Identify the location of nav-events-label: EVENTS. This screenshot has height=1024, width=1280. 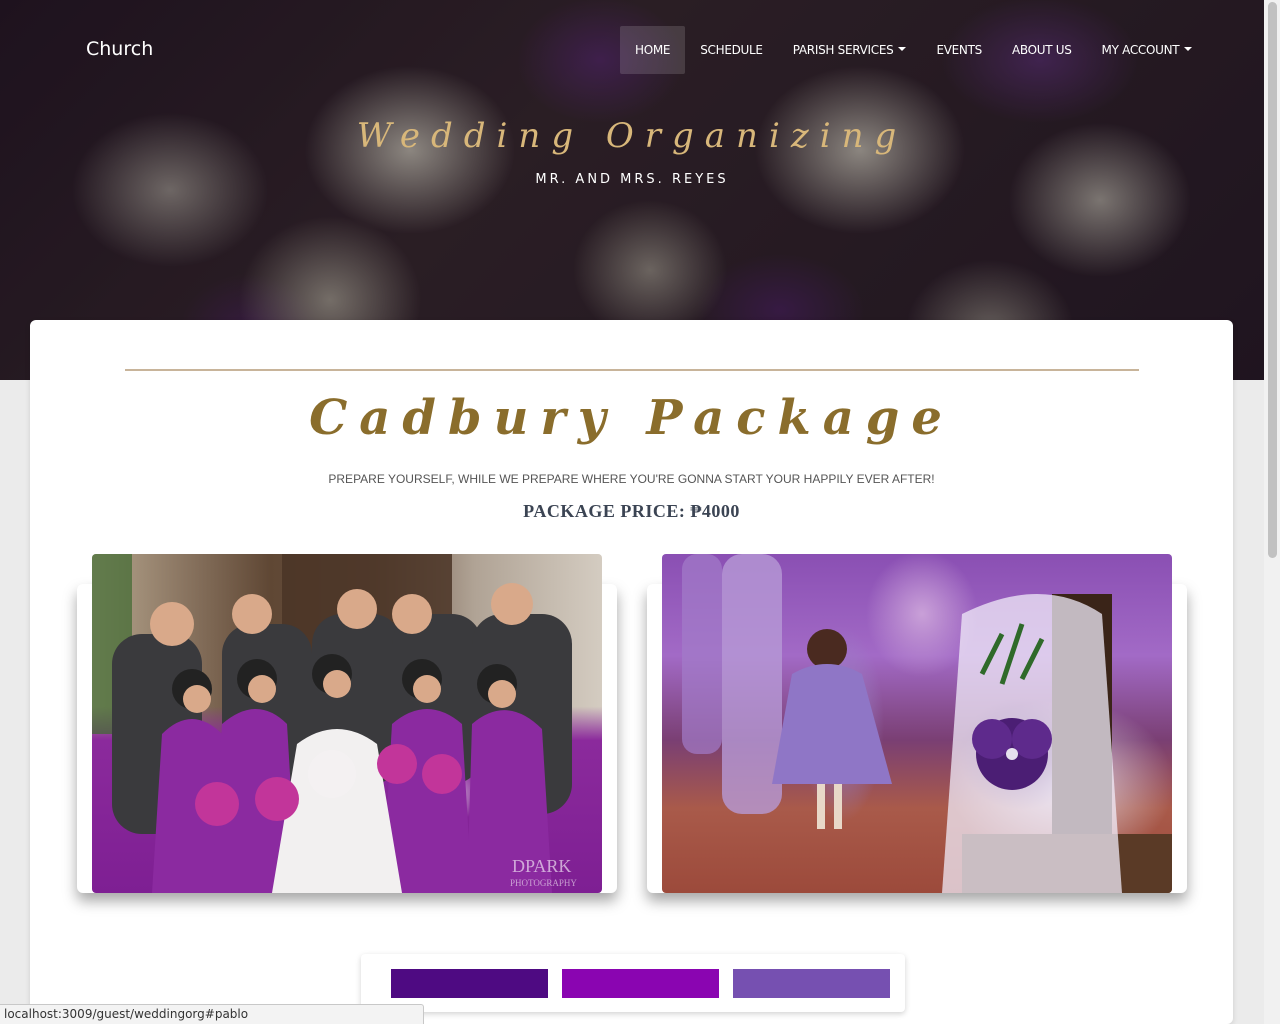
(959, 50).